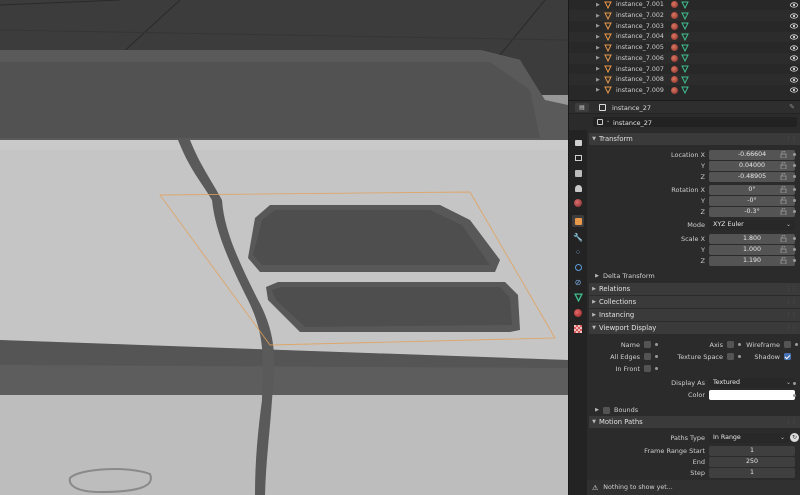 Image resolution: width=800 pixels, height=495 pixels. Describe the element at coordinates (647, 368) in the screenshot. I see `in-front-checkbox` at that location.